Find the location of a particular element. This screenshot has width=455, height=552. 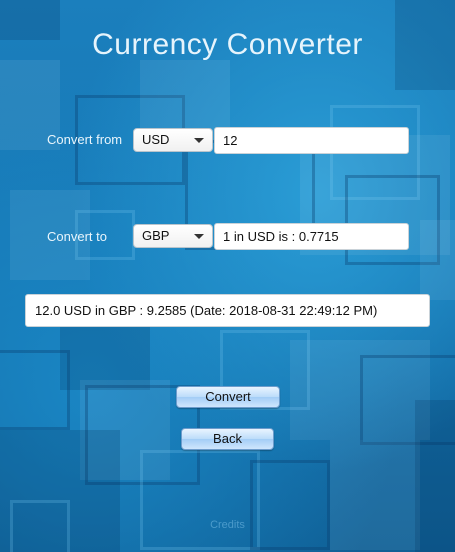

from-currency-value: USD is located at coordinates (156, 139).